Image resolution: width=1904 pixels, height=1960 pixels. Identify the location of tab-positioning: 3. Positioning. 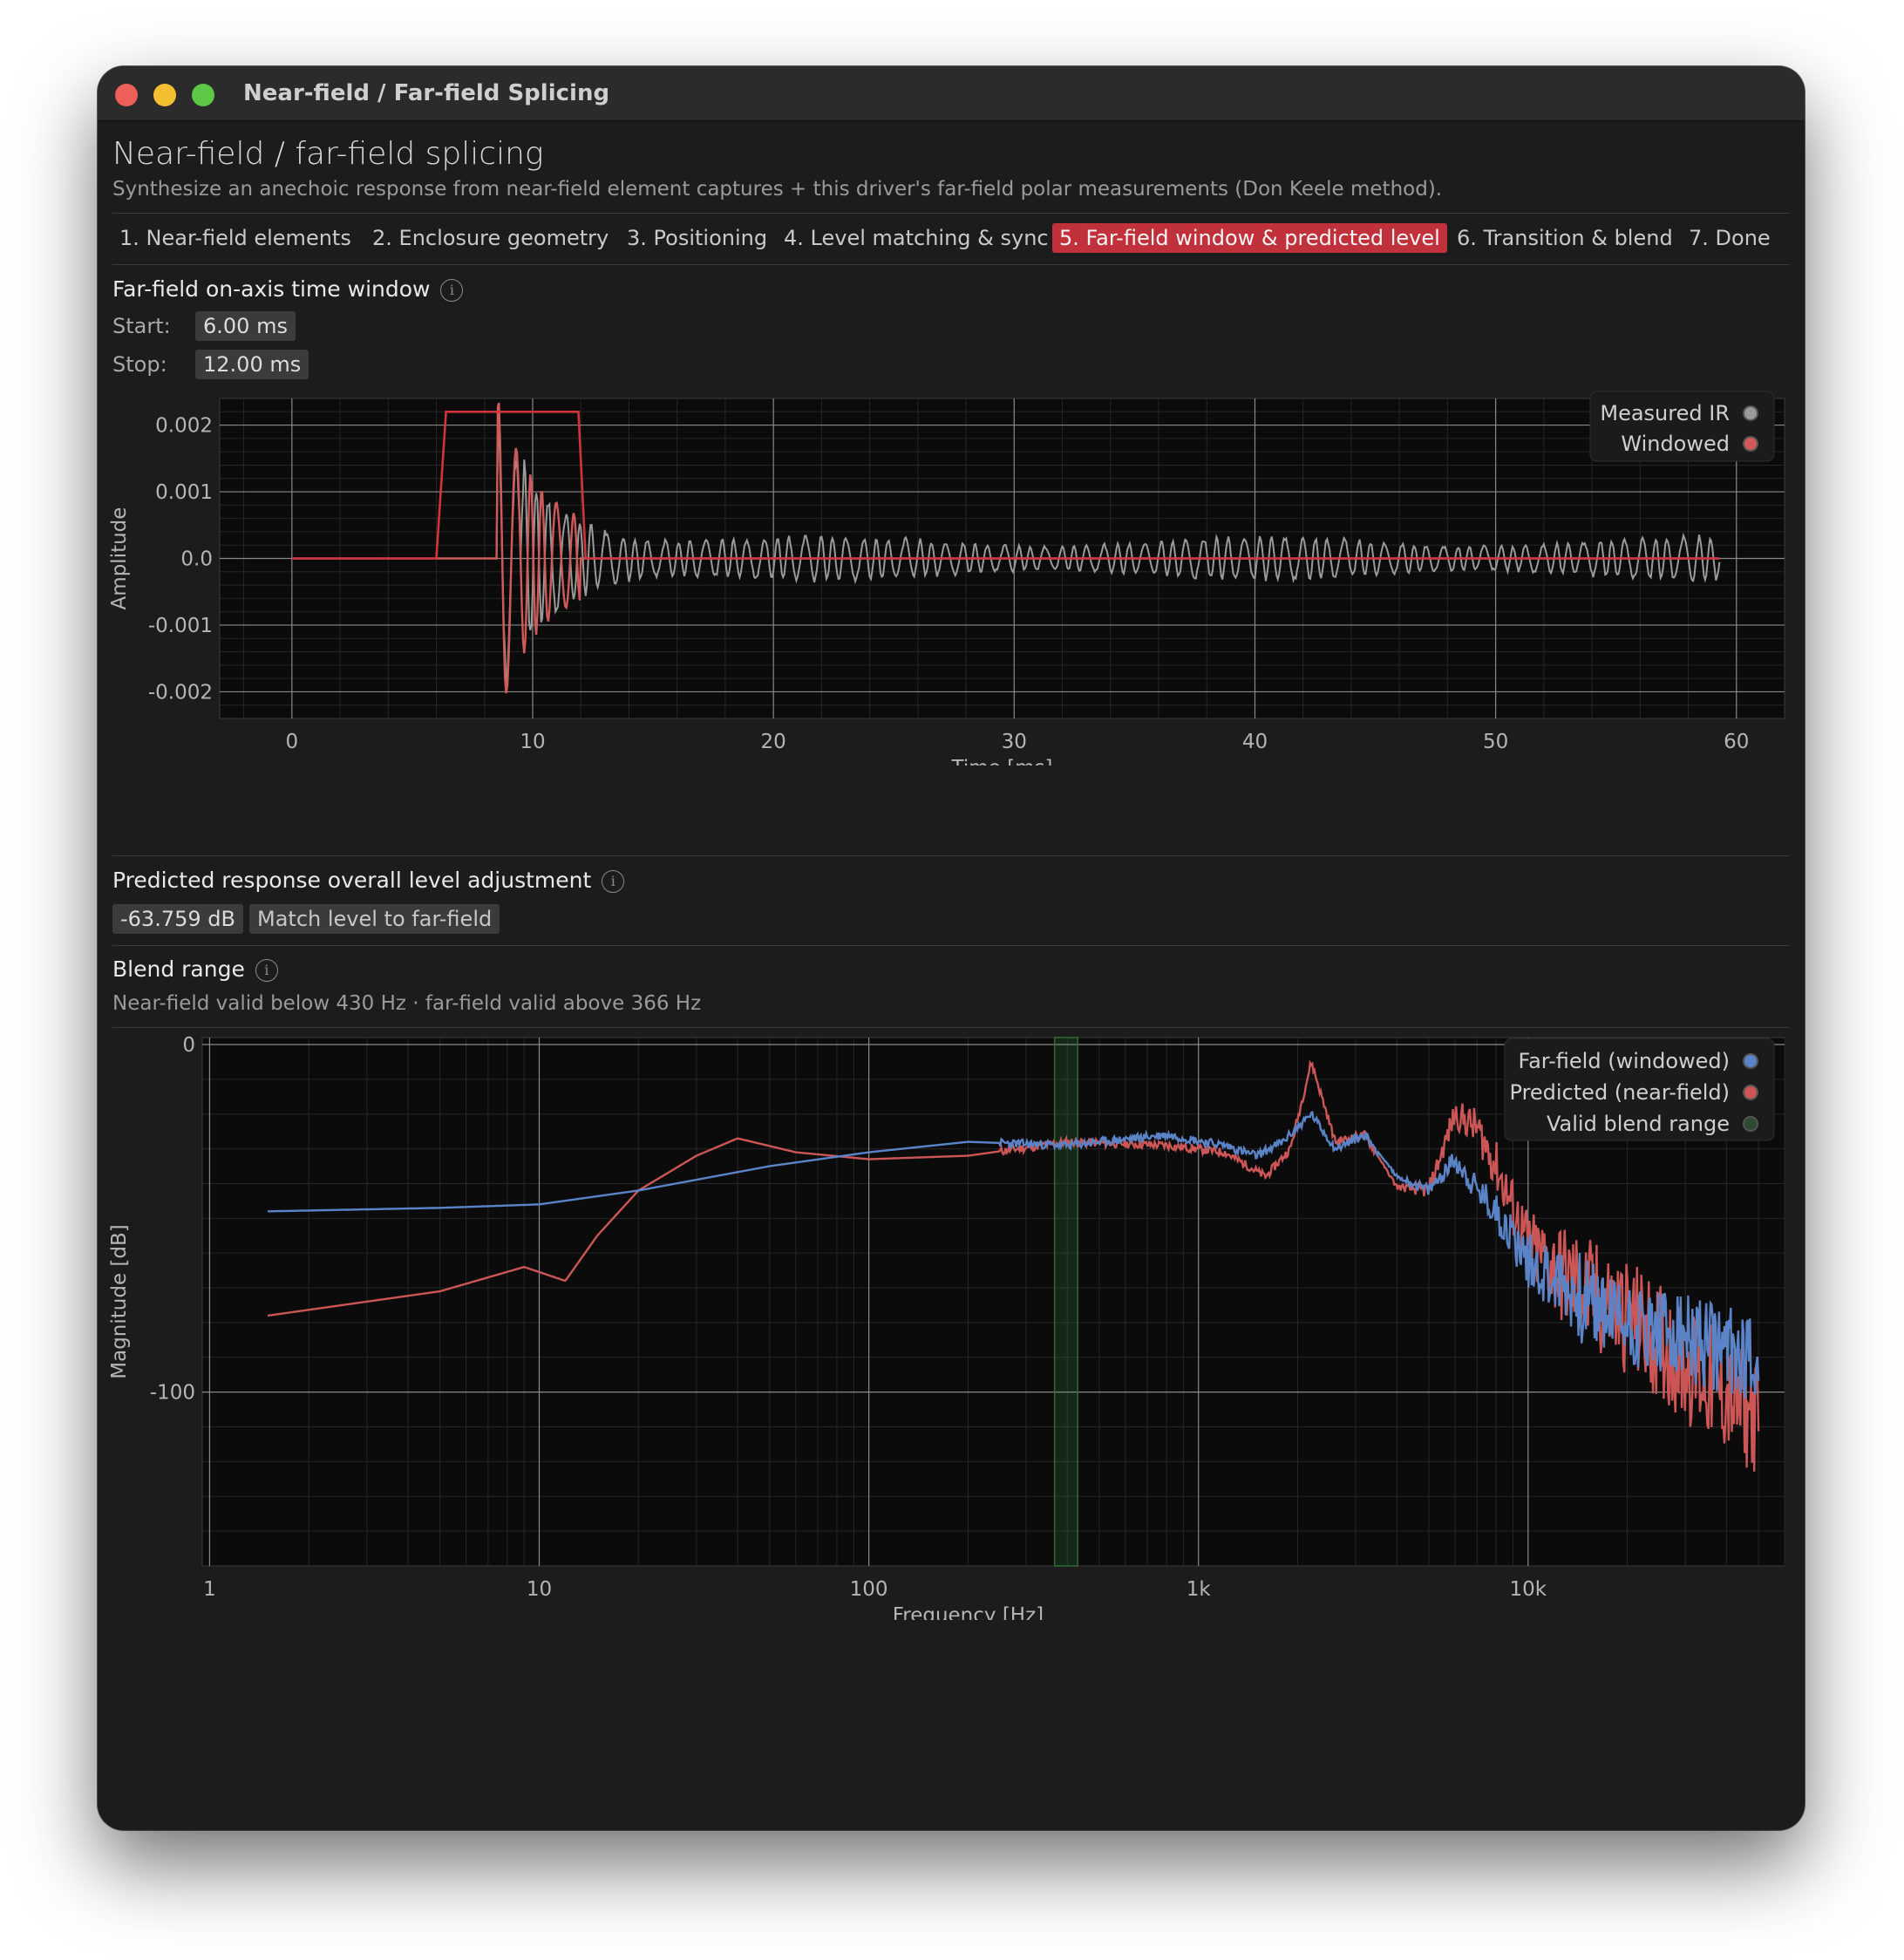
(697, 238).